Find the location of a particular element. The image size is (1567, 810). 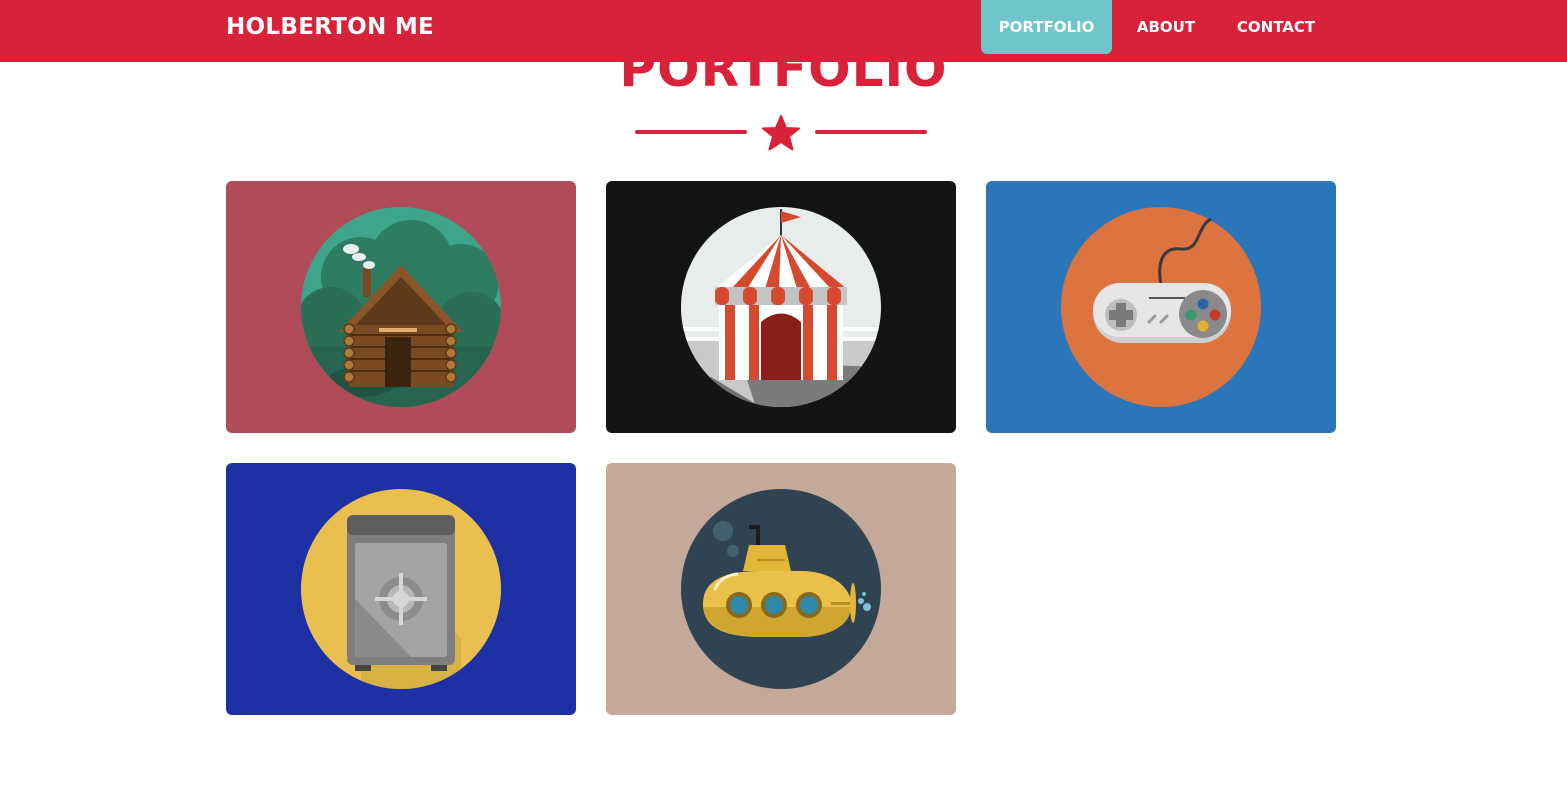

circus-tent-icon is located at coordinates (781, 307).